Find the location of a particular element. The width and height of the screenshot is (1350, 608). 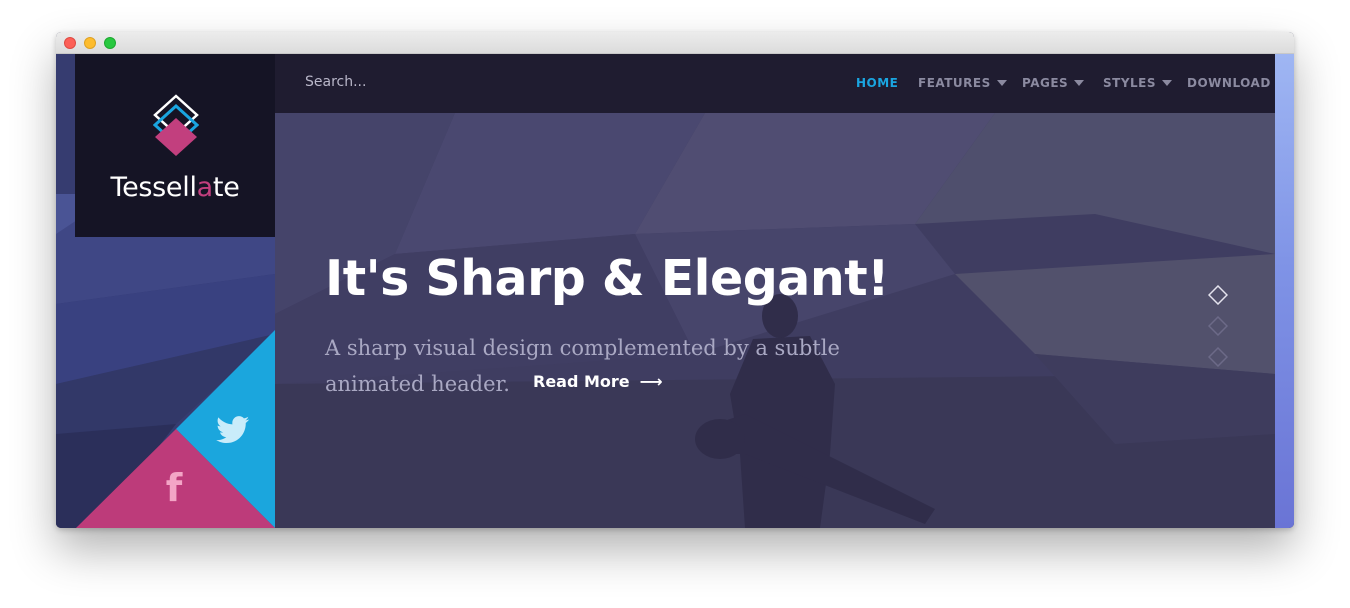

twitter-link is located at coordinates (234, 431).